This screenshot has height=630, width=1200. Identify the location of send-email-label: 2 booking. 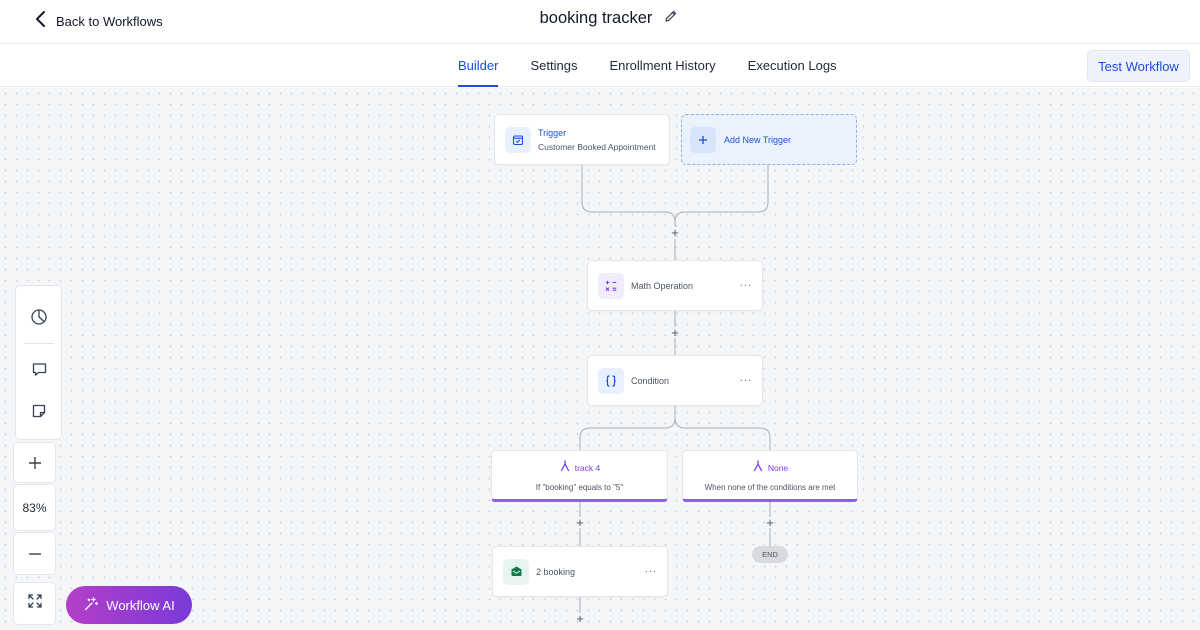
(556, 571).